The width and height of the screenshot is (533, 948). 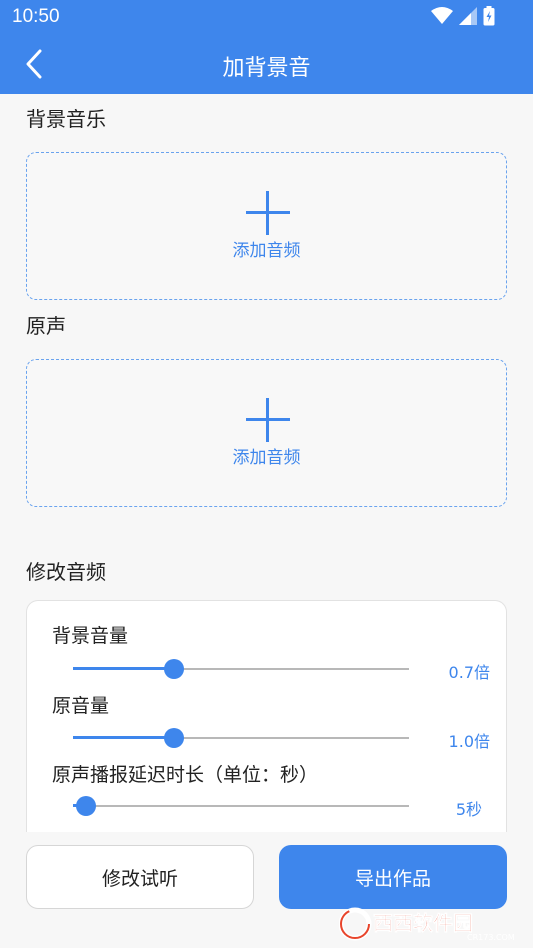 What do you see at coordinates (90, 636) in the screenshot?
I see `bgm-volume-label: 背景音量` at bounding box center [90, 636].